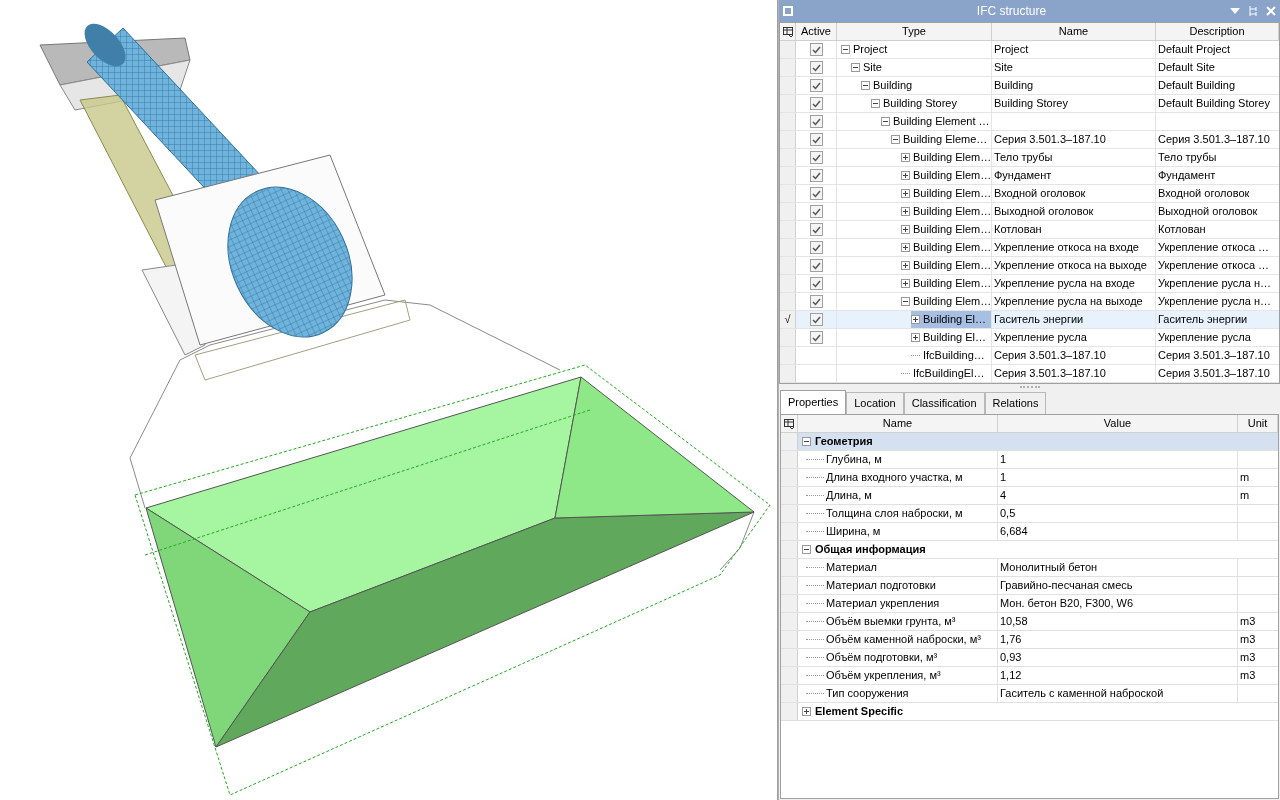  Describe the element at coordinates (882, 658) in the screenshot. I see `property-name: Объём подготовки, м³` at that location.